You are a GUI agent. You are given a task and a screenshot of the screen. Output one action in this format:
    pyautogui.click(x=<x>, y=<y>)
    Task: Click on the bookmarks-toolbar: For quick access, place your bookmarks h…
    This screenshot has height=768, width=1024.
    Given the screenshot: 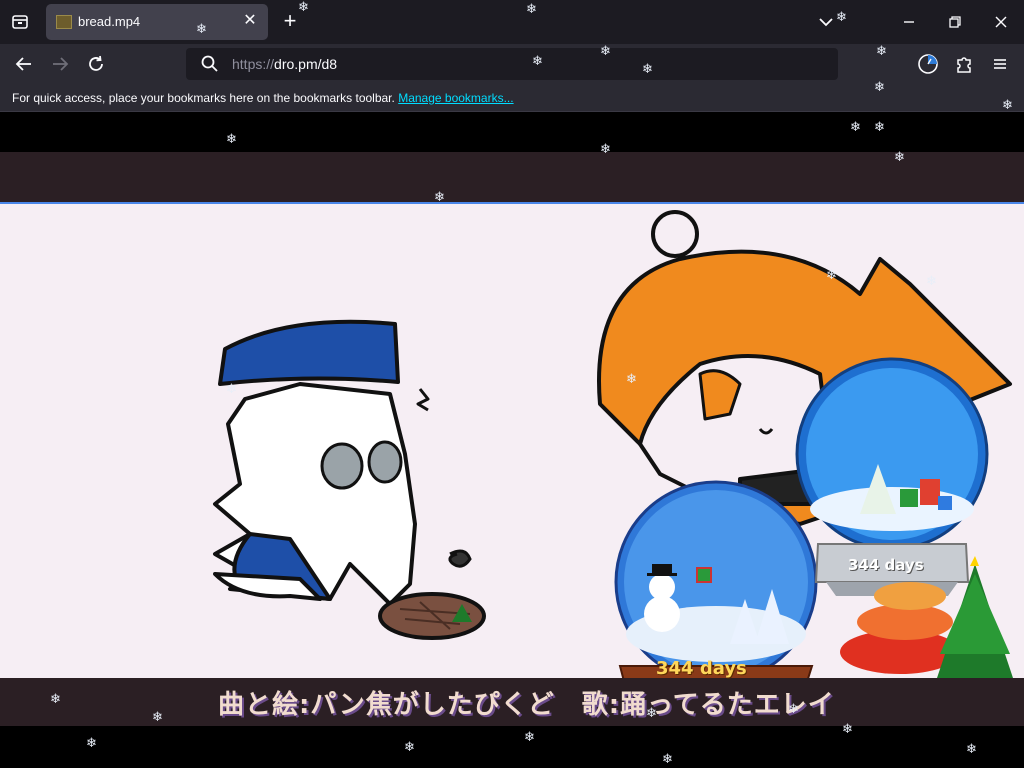 What is the action you would take?
    pyautogui.click(x=512, y=98)
    